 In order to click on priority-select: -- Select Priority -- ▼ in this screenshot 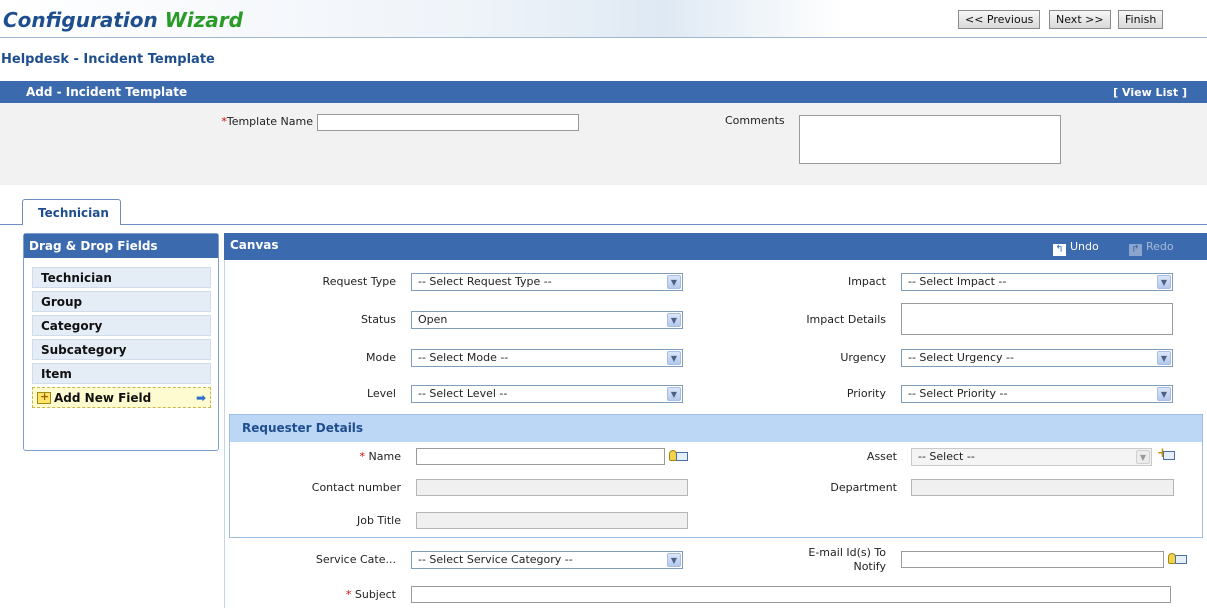, I will do `click(1037, 394)`.